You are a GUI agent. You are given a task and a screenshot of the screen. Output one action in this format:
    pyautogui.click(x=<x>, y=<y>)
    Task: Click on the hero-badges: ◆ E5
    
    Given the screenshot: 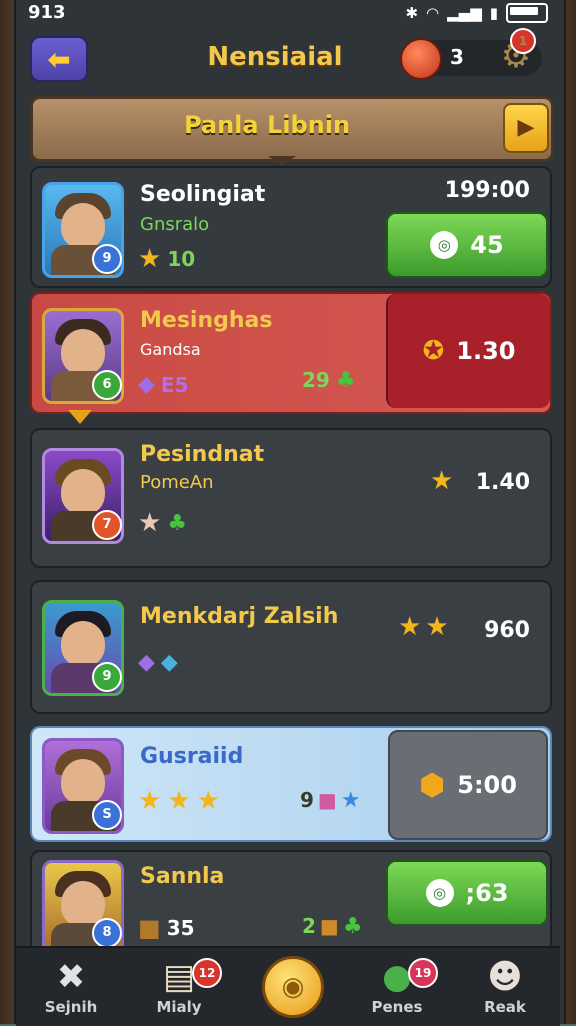 What is the action you would take?
    pyautogui.click(x=163, y=384)
    